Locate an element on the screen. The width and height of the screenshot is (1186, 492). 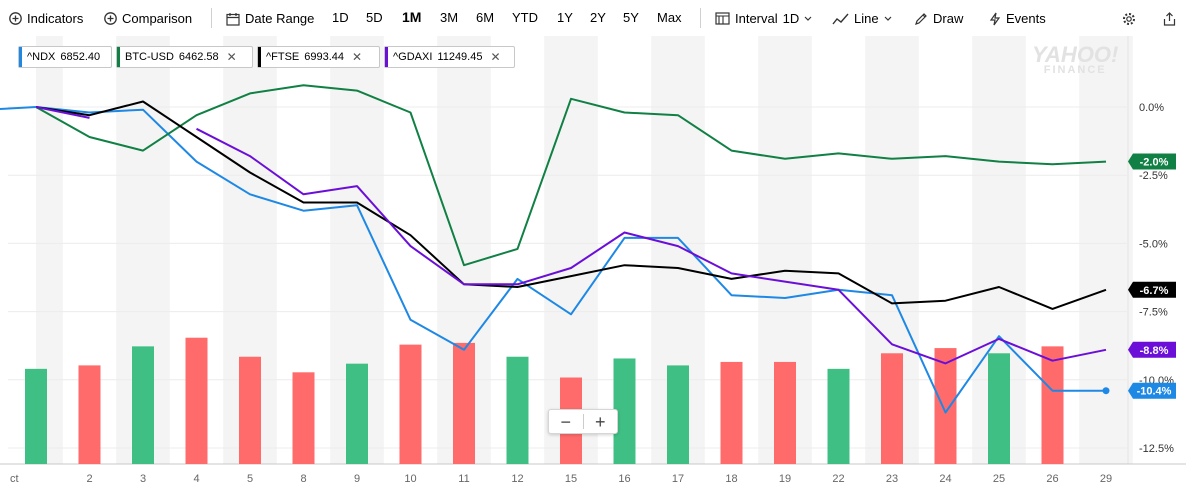
share-button is located at coordinates (1169, 18).